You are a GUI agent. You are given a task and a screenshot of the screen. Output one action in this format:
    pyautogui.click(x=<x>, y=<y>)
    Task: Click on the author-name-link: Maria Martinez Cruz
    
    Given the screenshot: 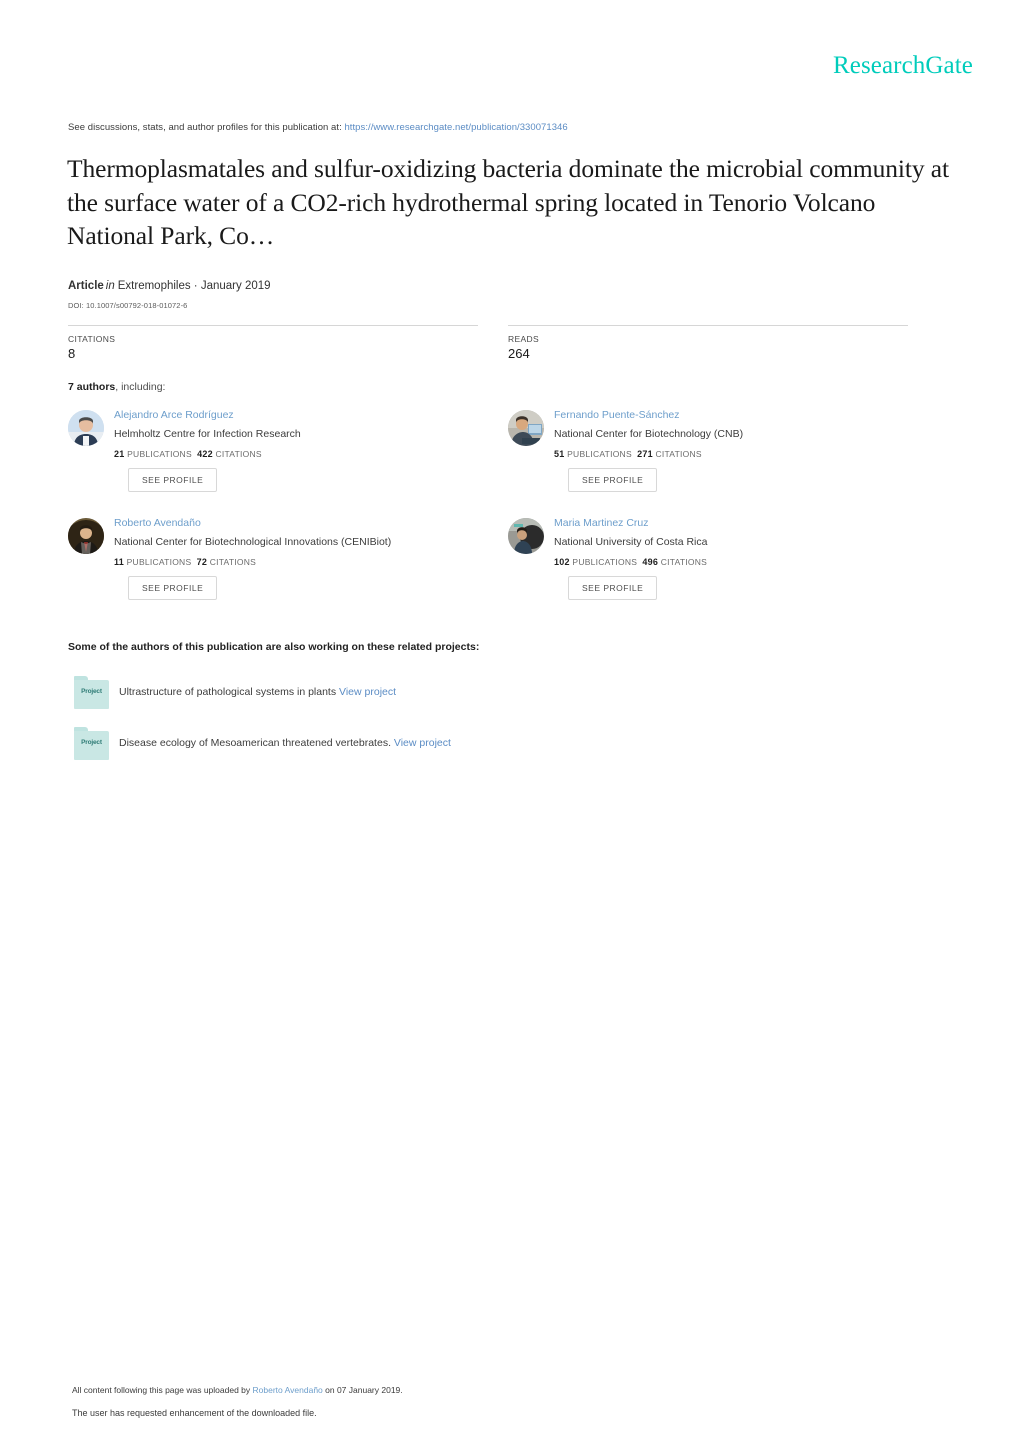 What is the action you would take?
    pyautogui.click(x=751, y=523)
    